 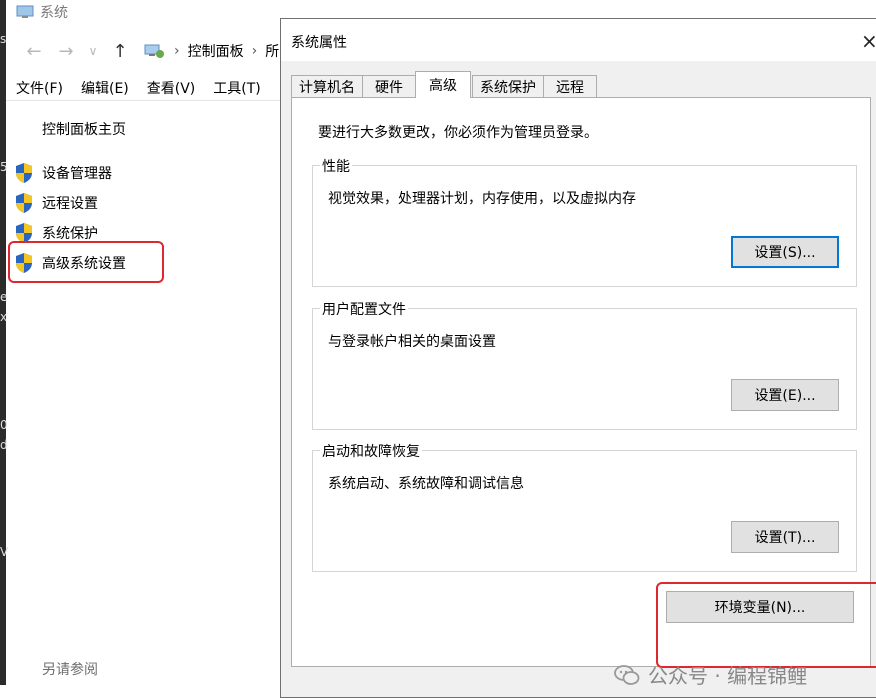 I want to click on sidebar-item-label: 系统保护, so click(x=70, y=234).